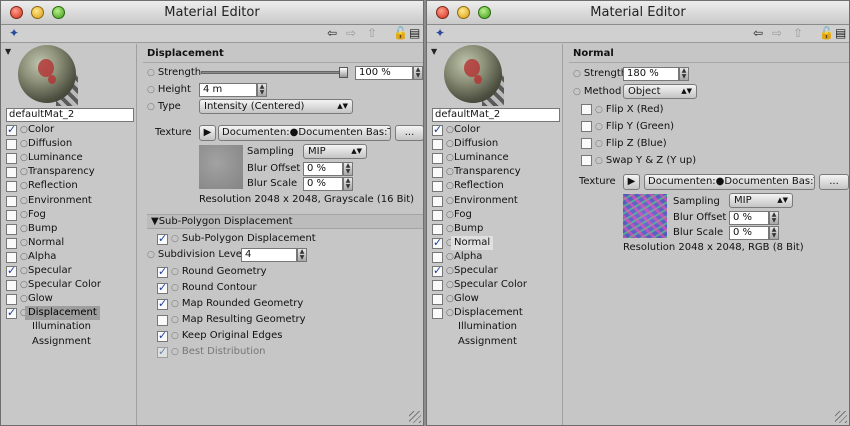 The width and height of the screenshot is (850, 426). What do you see at coordinates (70, 115) in the screenshot?
I see `material-name-field: defaultMat_2` at bounding box center [70, 115].